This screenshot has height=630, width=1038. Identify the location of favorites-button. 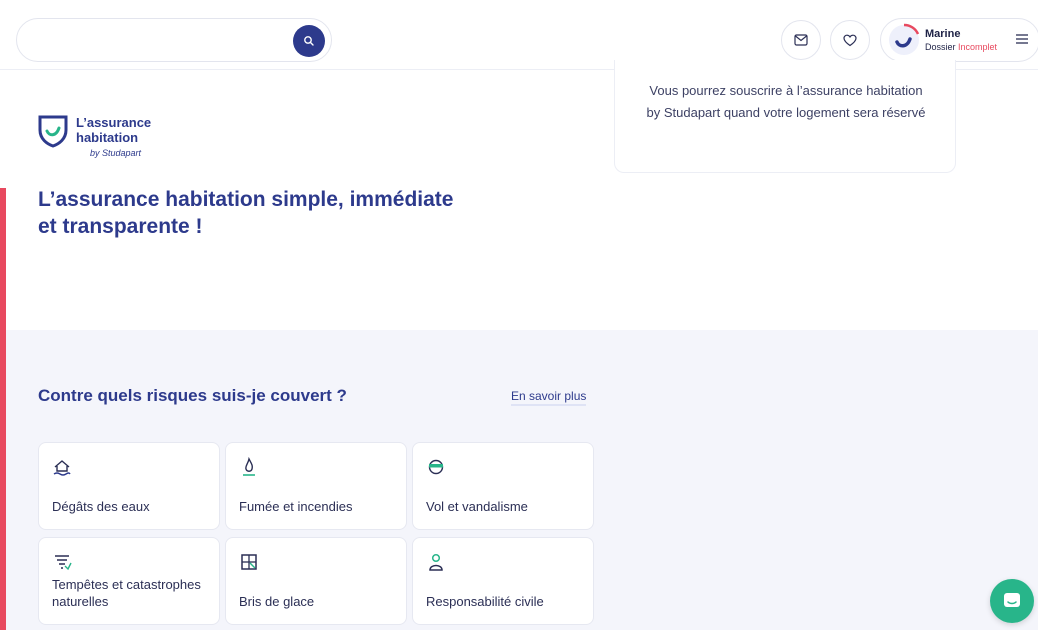
(850, 40).